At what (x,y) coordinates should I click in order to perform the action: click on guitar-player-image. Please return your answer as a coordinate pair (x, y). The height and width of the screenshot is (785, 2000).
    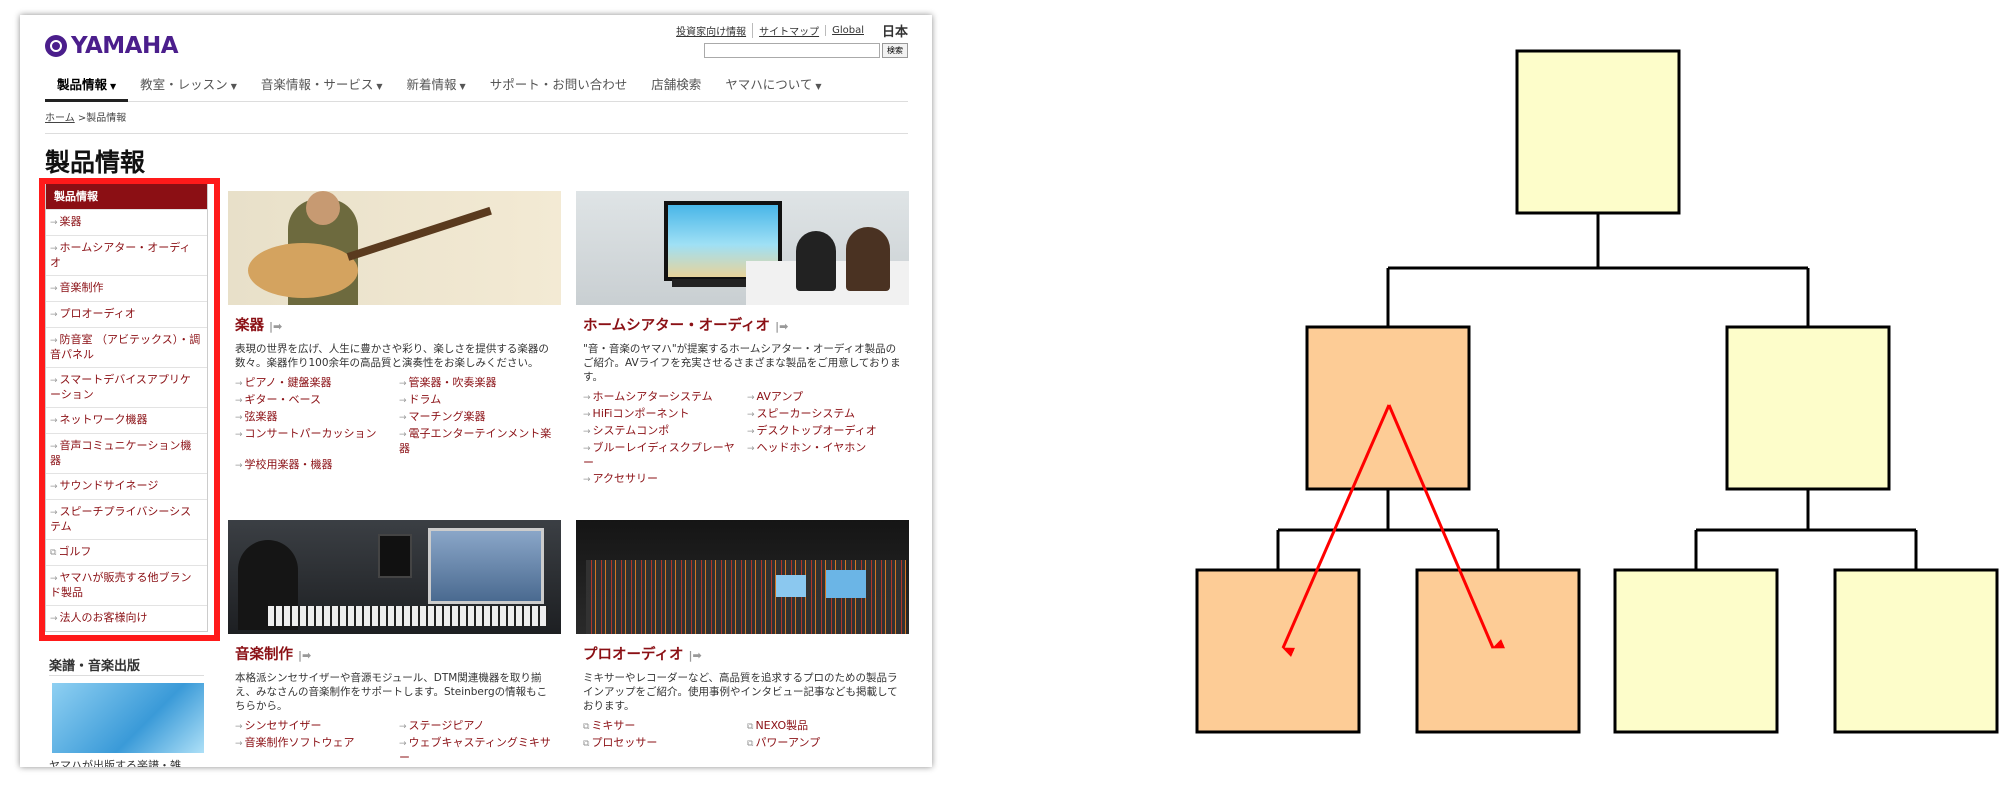
    Looking at the image, I should click on (394, 248).